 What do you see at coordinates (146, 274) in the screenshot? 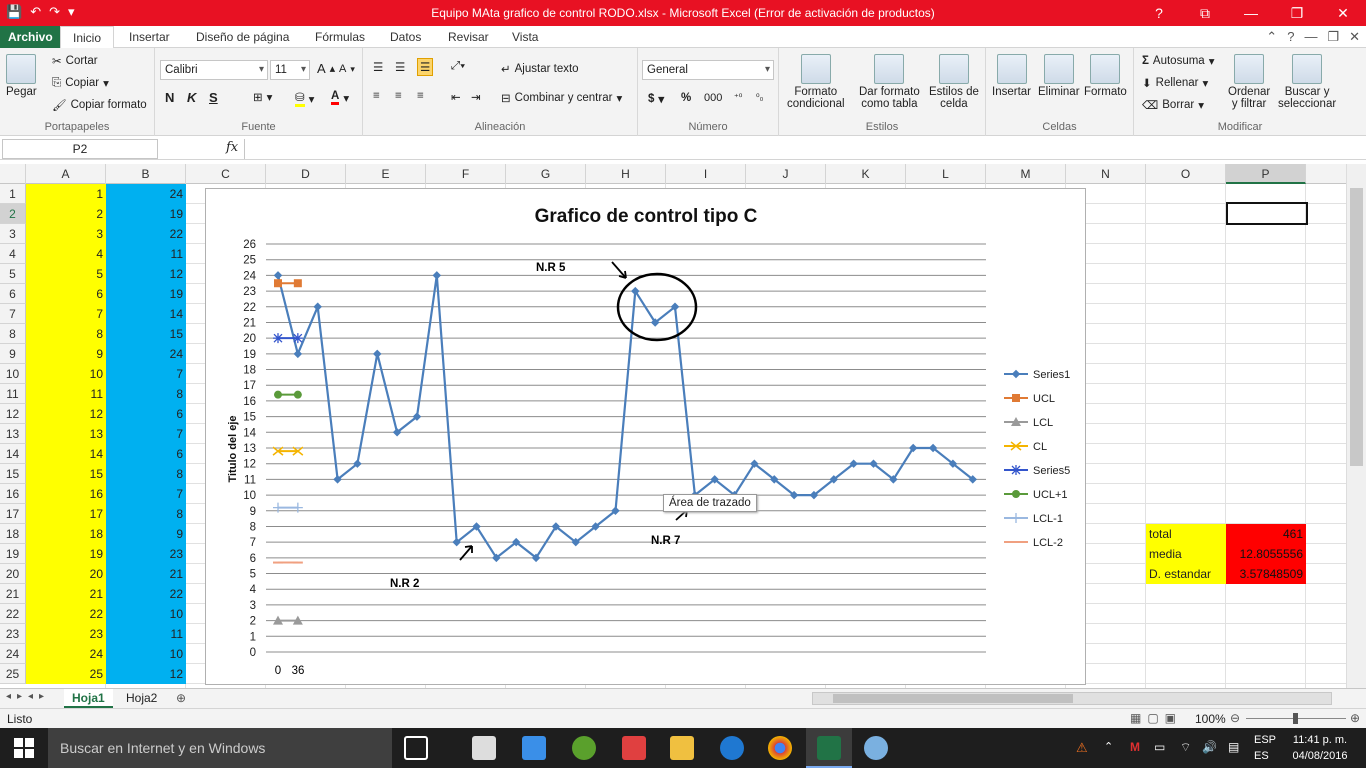
I see `cell-b5: 12` at bounding box center [146, 274].